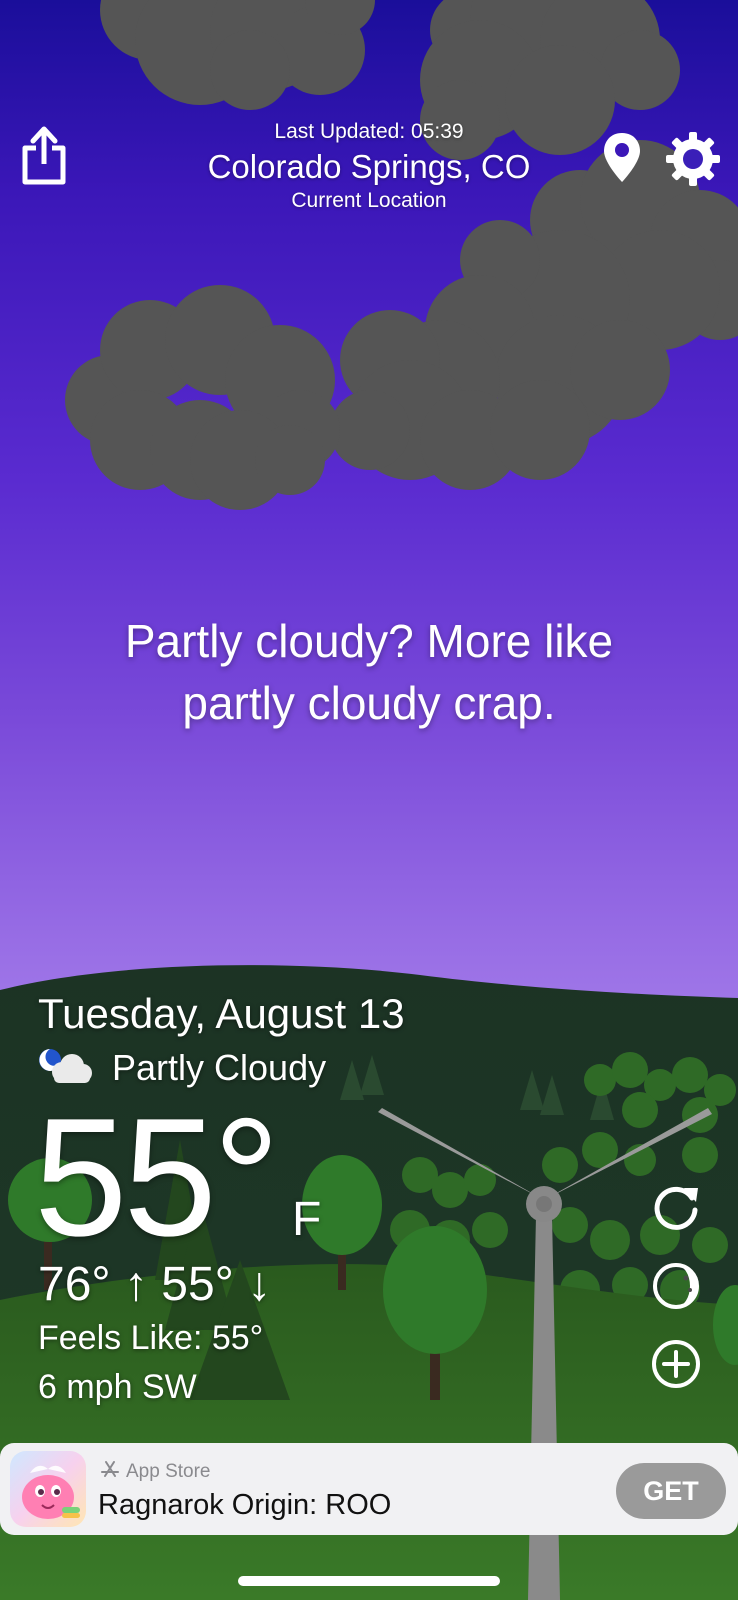 The image size is (738, 1600). I want to click on add-circle-icon, so click(676, 1364).